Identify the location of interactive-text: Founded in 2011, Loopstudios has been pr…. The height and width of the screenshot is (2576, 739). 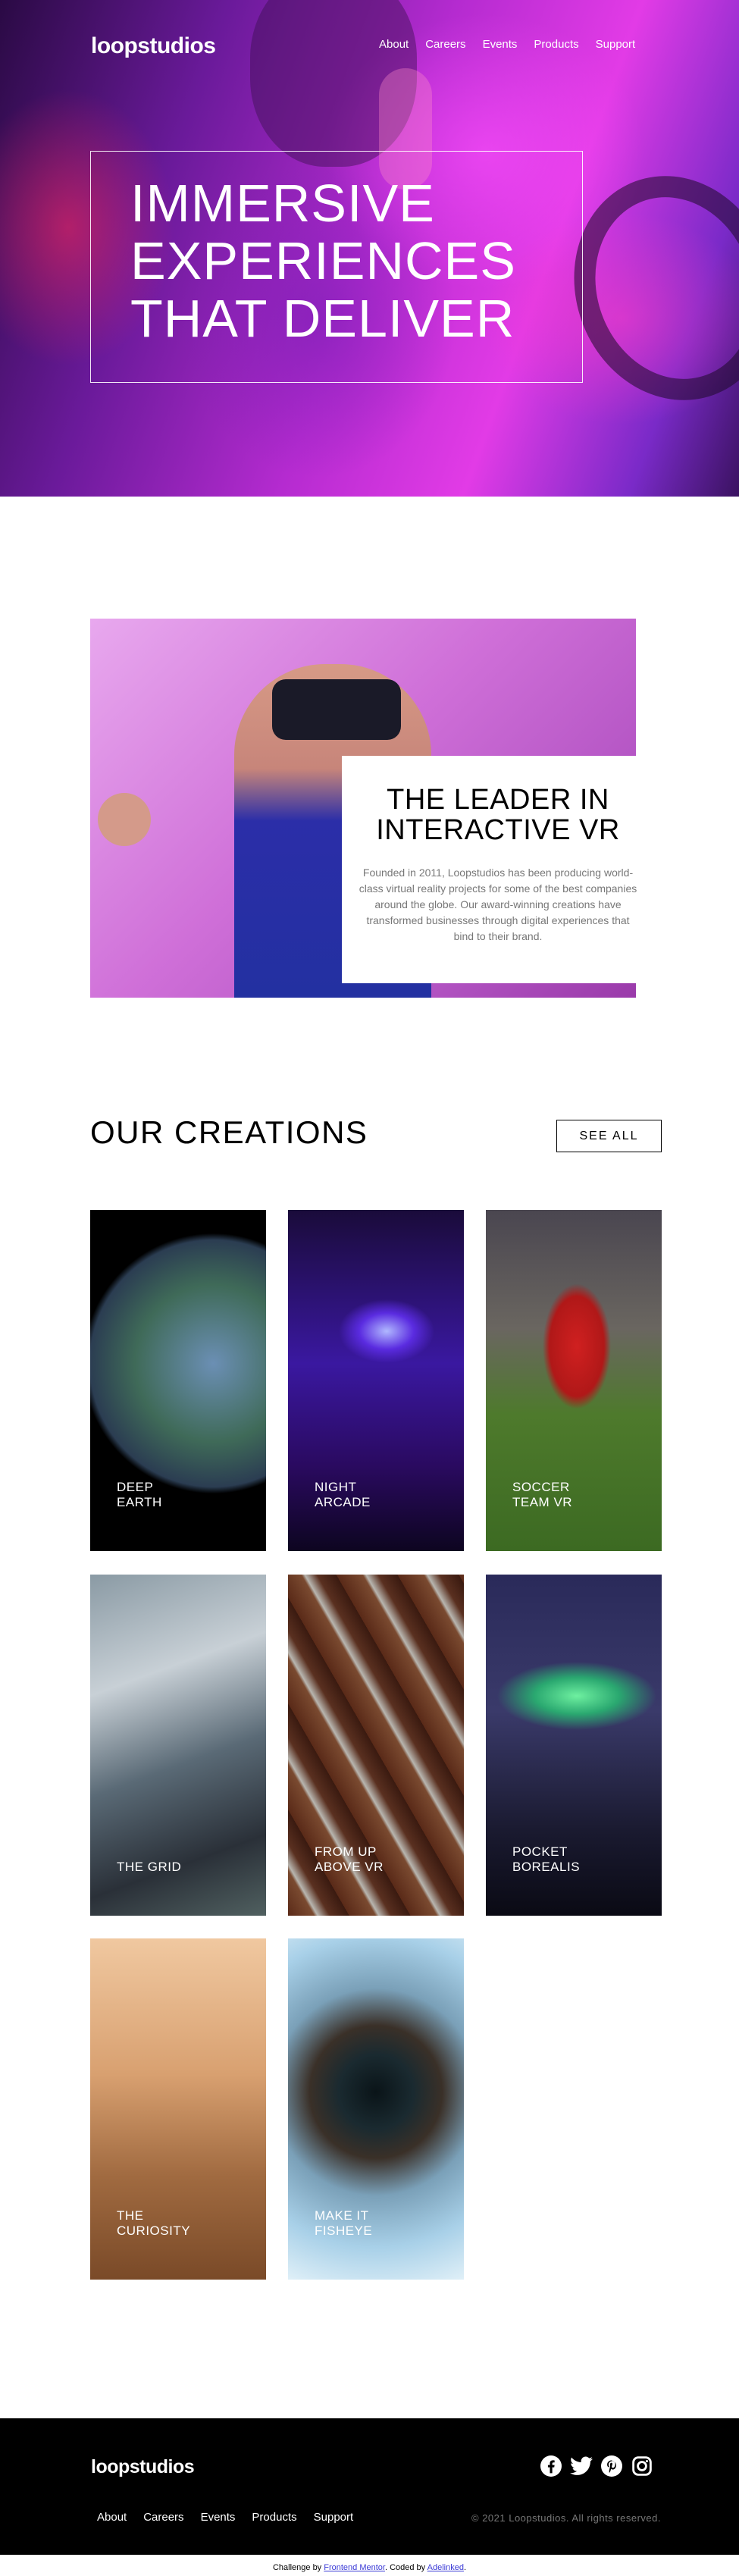
(498, 904).